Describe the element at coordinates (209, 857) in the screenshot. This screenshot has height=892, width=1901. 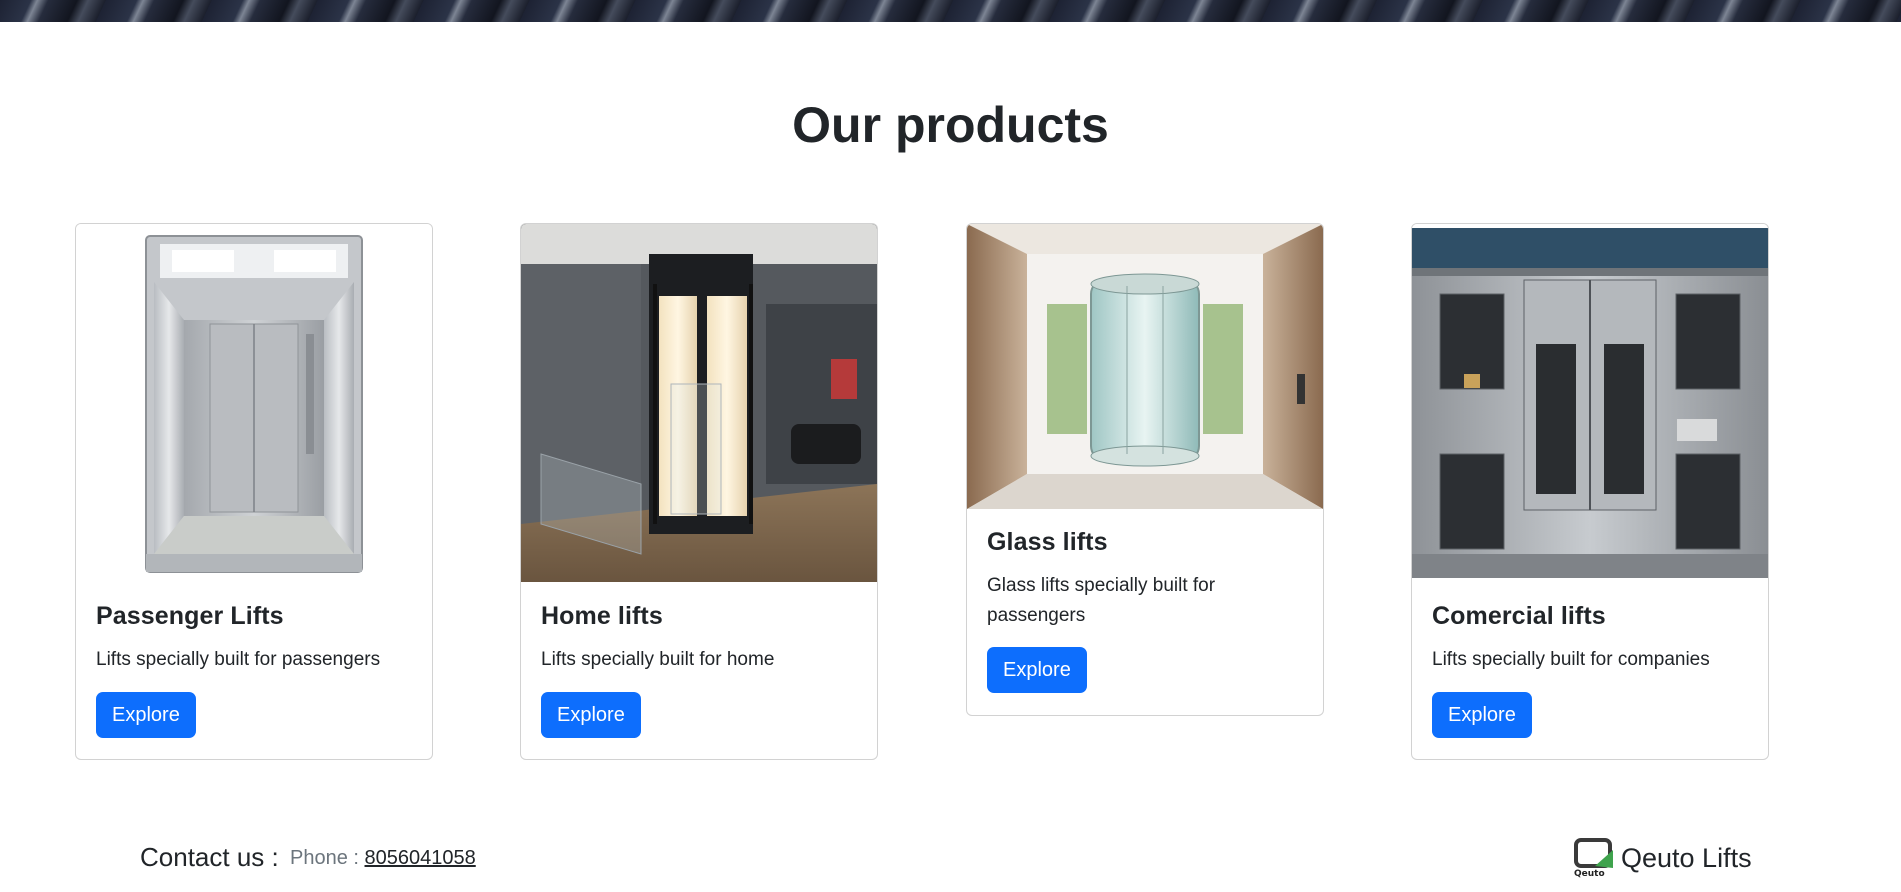
I see `contact-heading: Contact us :` at that location.